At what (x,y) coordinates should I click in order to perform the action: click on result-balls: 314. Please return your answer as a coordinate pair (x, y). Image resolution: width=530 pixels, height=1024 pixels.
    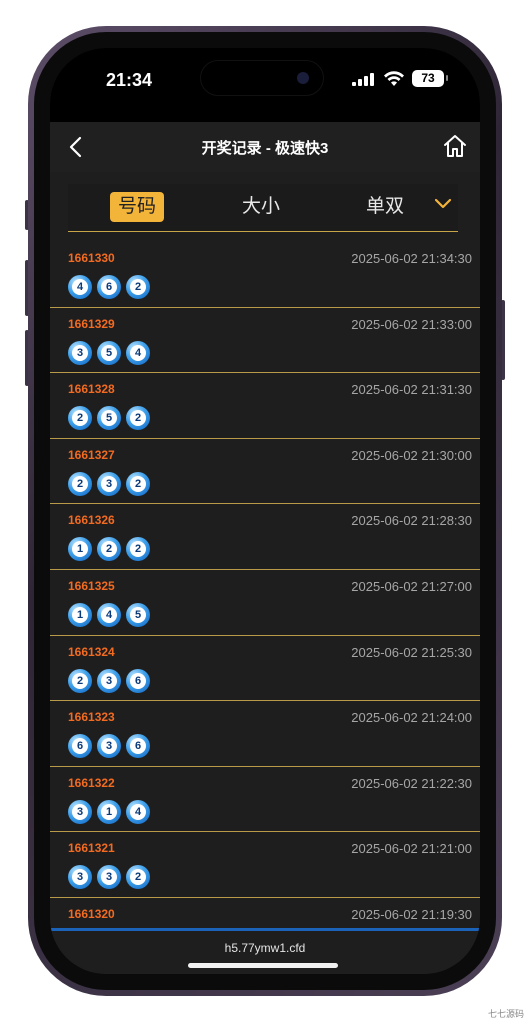
    Looking at the image, I should click on (109, 811).